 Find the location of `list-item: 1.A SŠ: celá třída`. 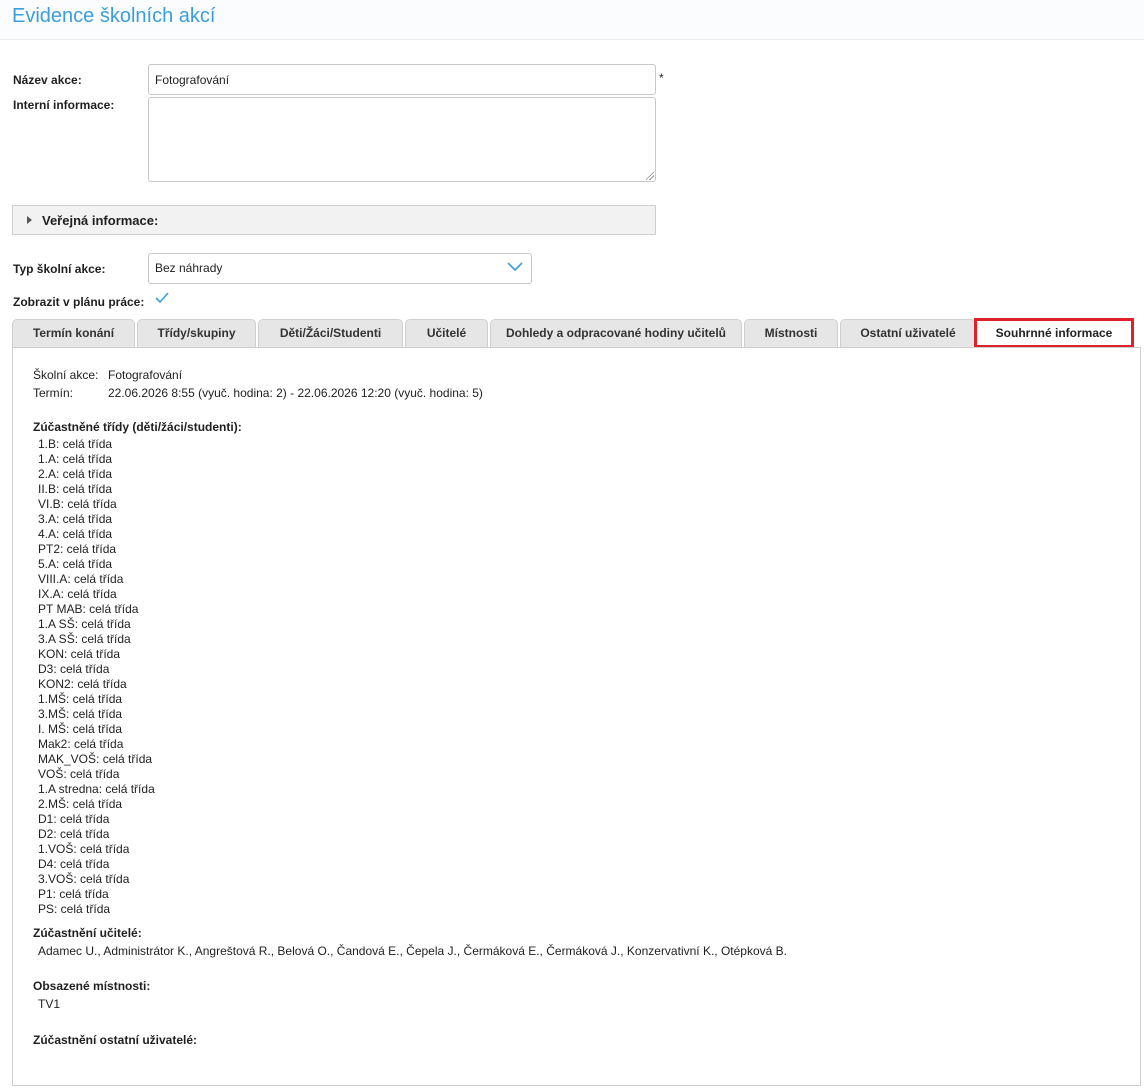

list-item: 1.A SŠ: celá třída is located at coordinates (84, 624).